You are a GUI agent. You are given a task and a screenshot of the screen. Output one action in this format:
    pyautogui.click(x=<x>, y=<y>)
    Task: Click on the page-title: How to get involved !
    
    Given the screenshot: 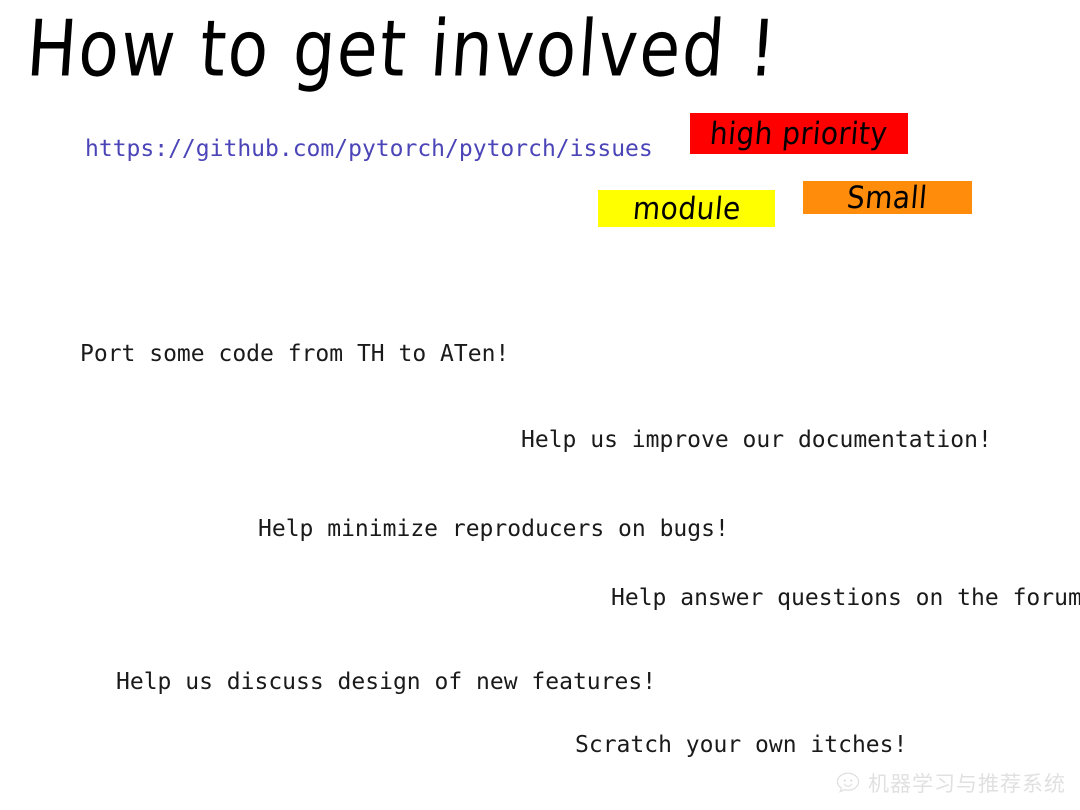 What is the action you would take?
    pyautogui.click(x=402, y=49)
    